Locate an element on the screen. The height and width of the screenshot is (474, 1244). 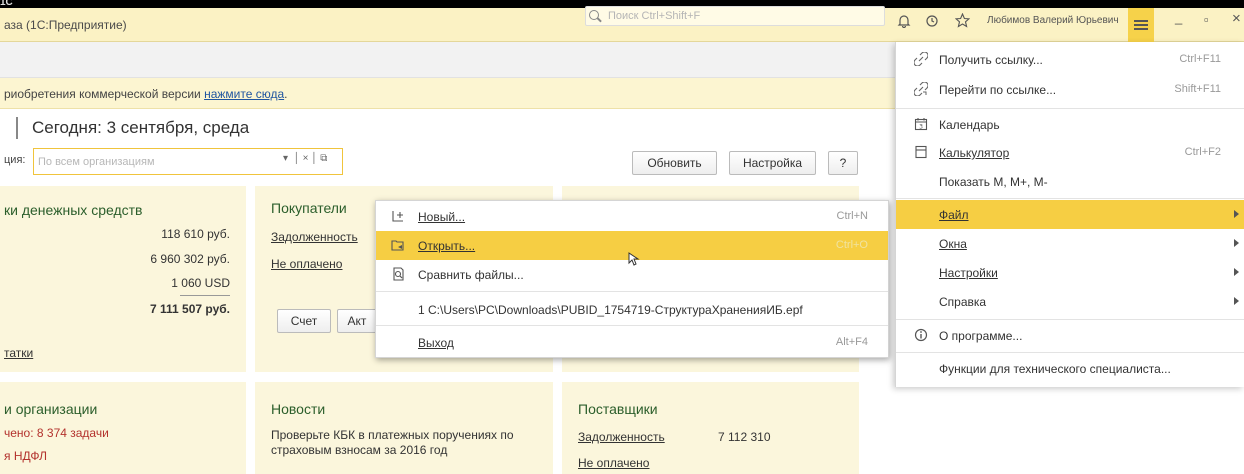
org-ndfl: я НДФЛ is located at coordinates (25, 456).